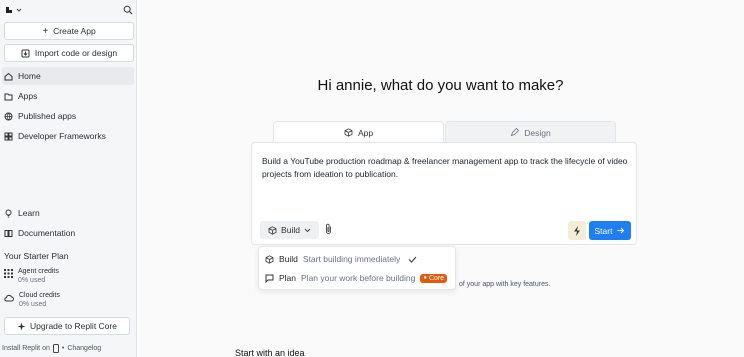 This screenshot has width=744, height=357. I want to click on cloud-credits-label: Cloud credits, so click(39, 295).